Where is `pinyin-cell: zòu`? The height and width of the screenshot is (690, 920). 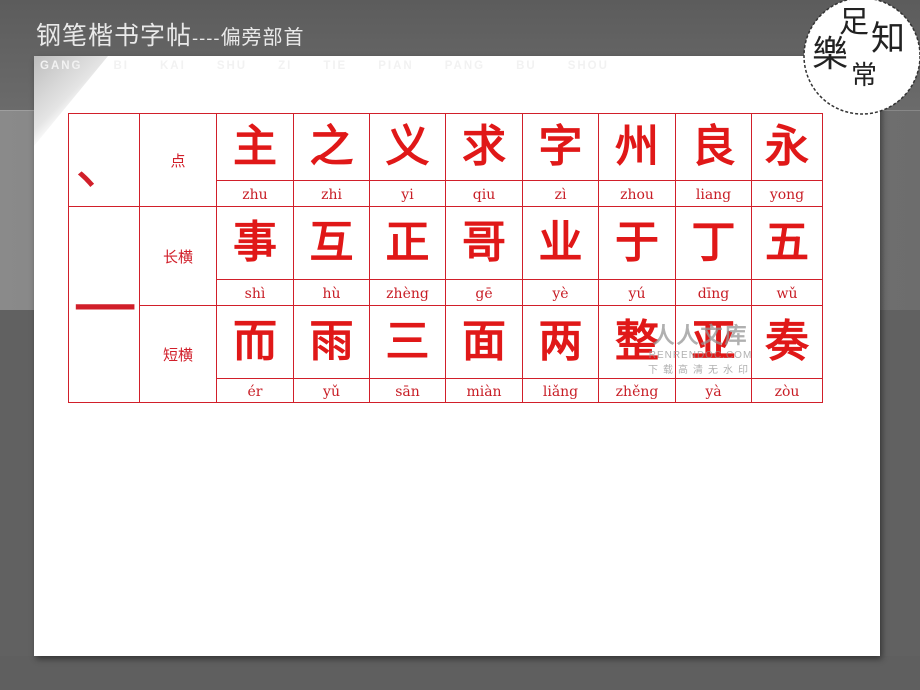 pinyin-cell: zòu is located at coordinates (787, 390).